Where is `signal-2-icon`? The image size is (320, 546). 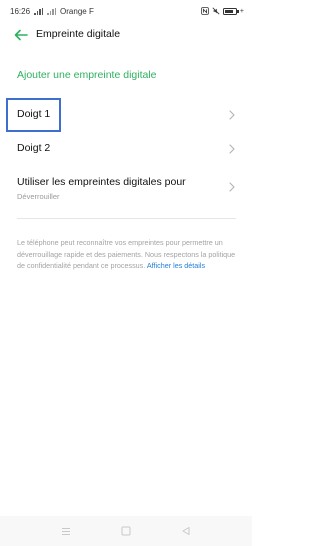
signal-2-icon is located at coordinates (52, 11).